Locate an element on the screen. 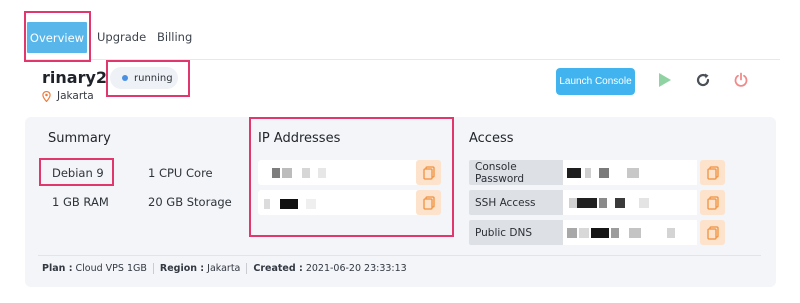  tab-billing: Billing is located at coordinates (174, 37).